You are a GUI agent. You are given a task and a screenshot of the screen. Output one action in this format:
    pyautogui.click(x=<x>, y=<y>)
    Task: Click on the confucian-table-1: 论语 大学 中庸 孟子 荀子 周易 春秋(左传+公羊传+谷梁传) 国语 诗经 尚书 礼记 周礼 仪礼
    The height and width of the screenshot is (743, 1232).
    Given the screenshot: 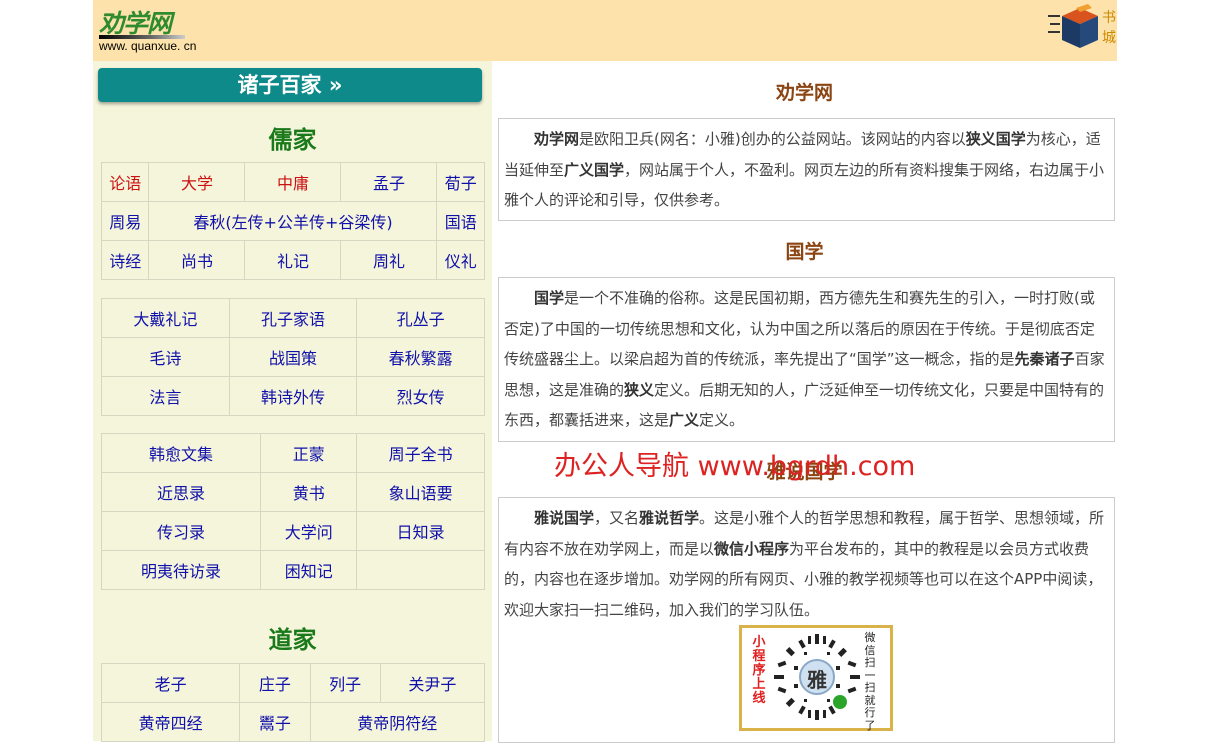 What is the action you would take?
    pyautogui.click(x=292, y=221)
    